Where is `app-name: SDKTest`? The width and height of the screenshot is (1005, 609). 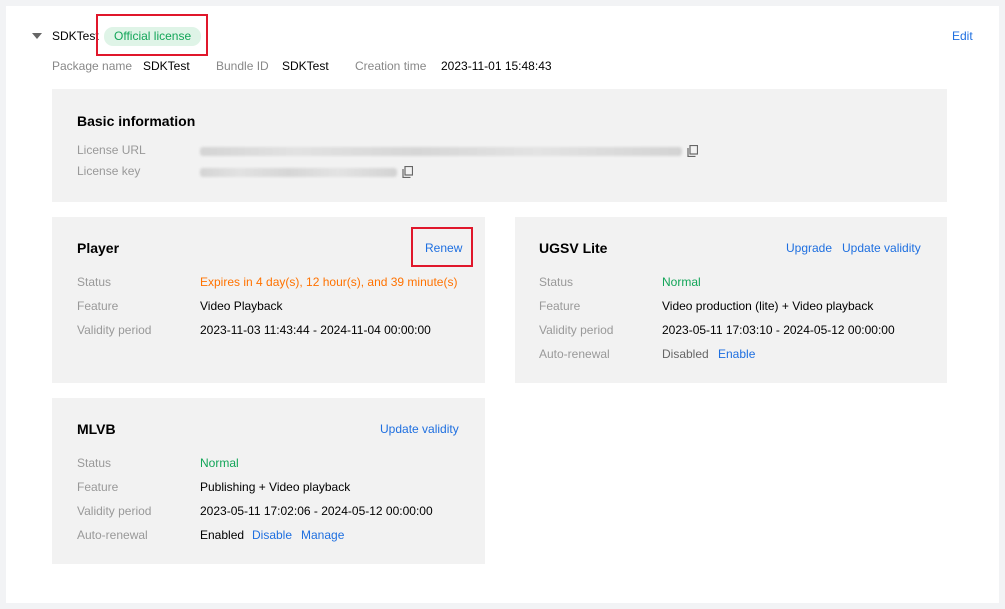
app-name: SDKTest is located at coordinates (75, 36).